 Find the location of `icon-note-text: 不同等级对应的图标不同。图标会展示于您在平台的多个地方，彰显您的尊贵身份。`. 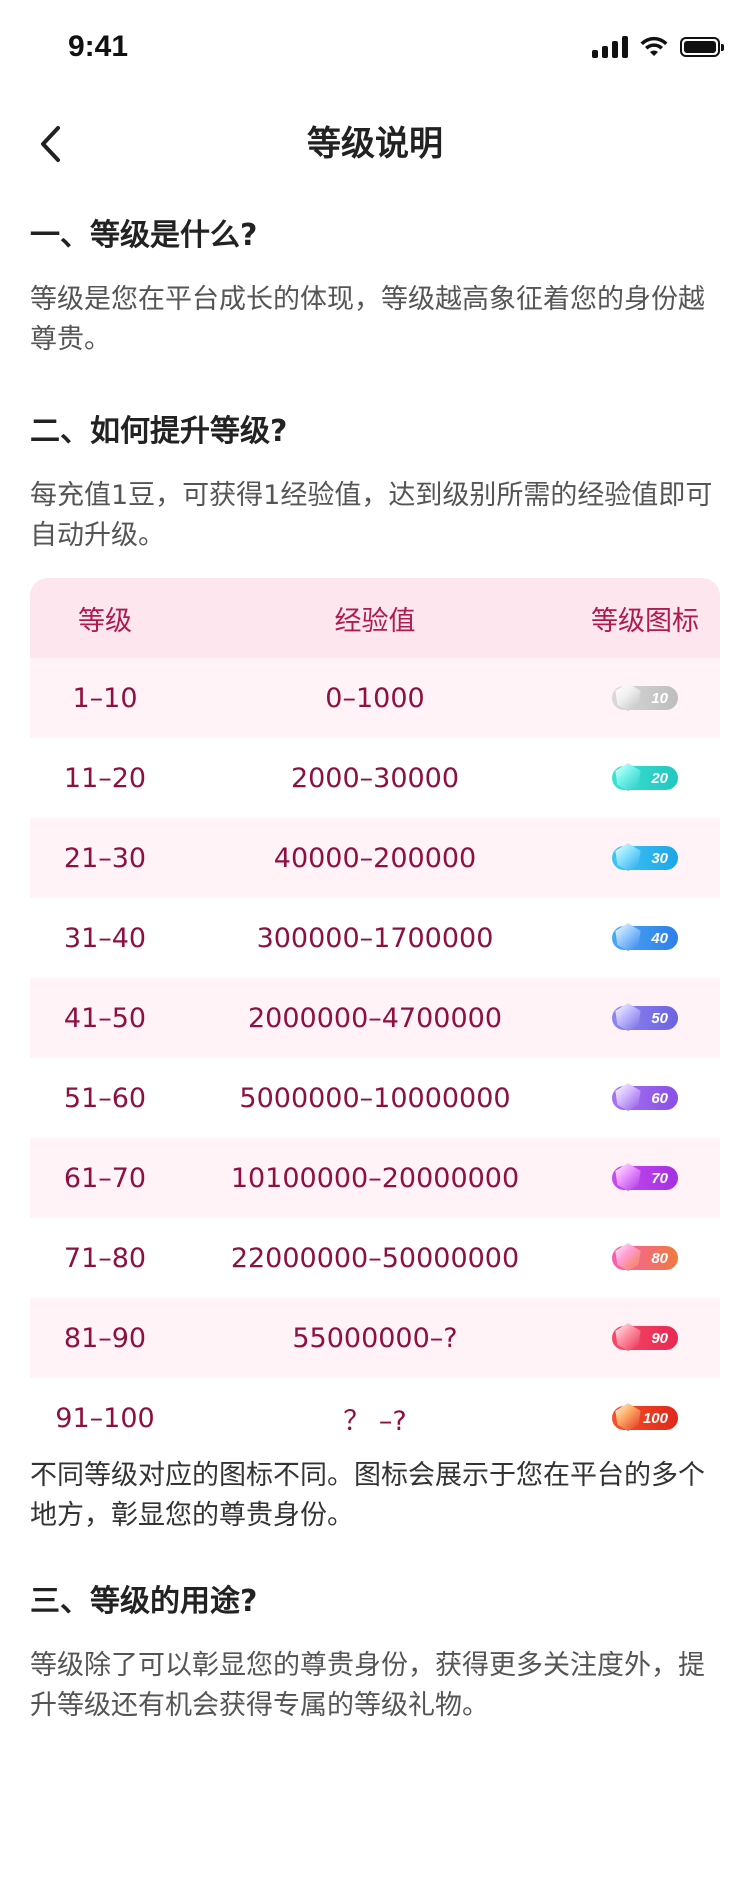

icon-note-text: 不同等级对应的图标不同。图标会展示于您在平台的多个地方，彰显您的尊贵身份。 is located at coordinates (367, 1495).